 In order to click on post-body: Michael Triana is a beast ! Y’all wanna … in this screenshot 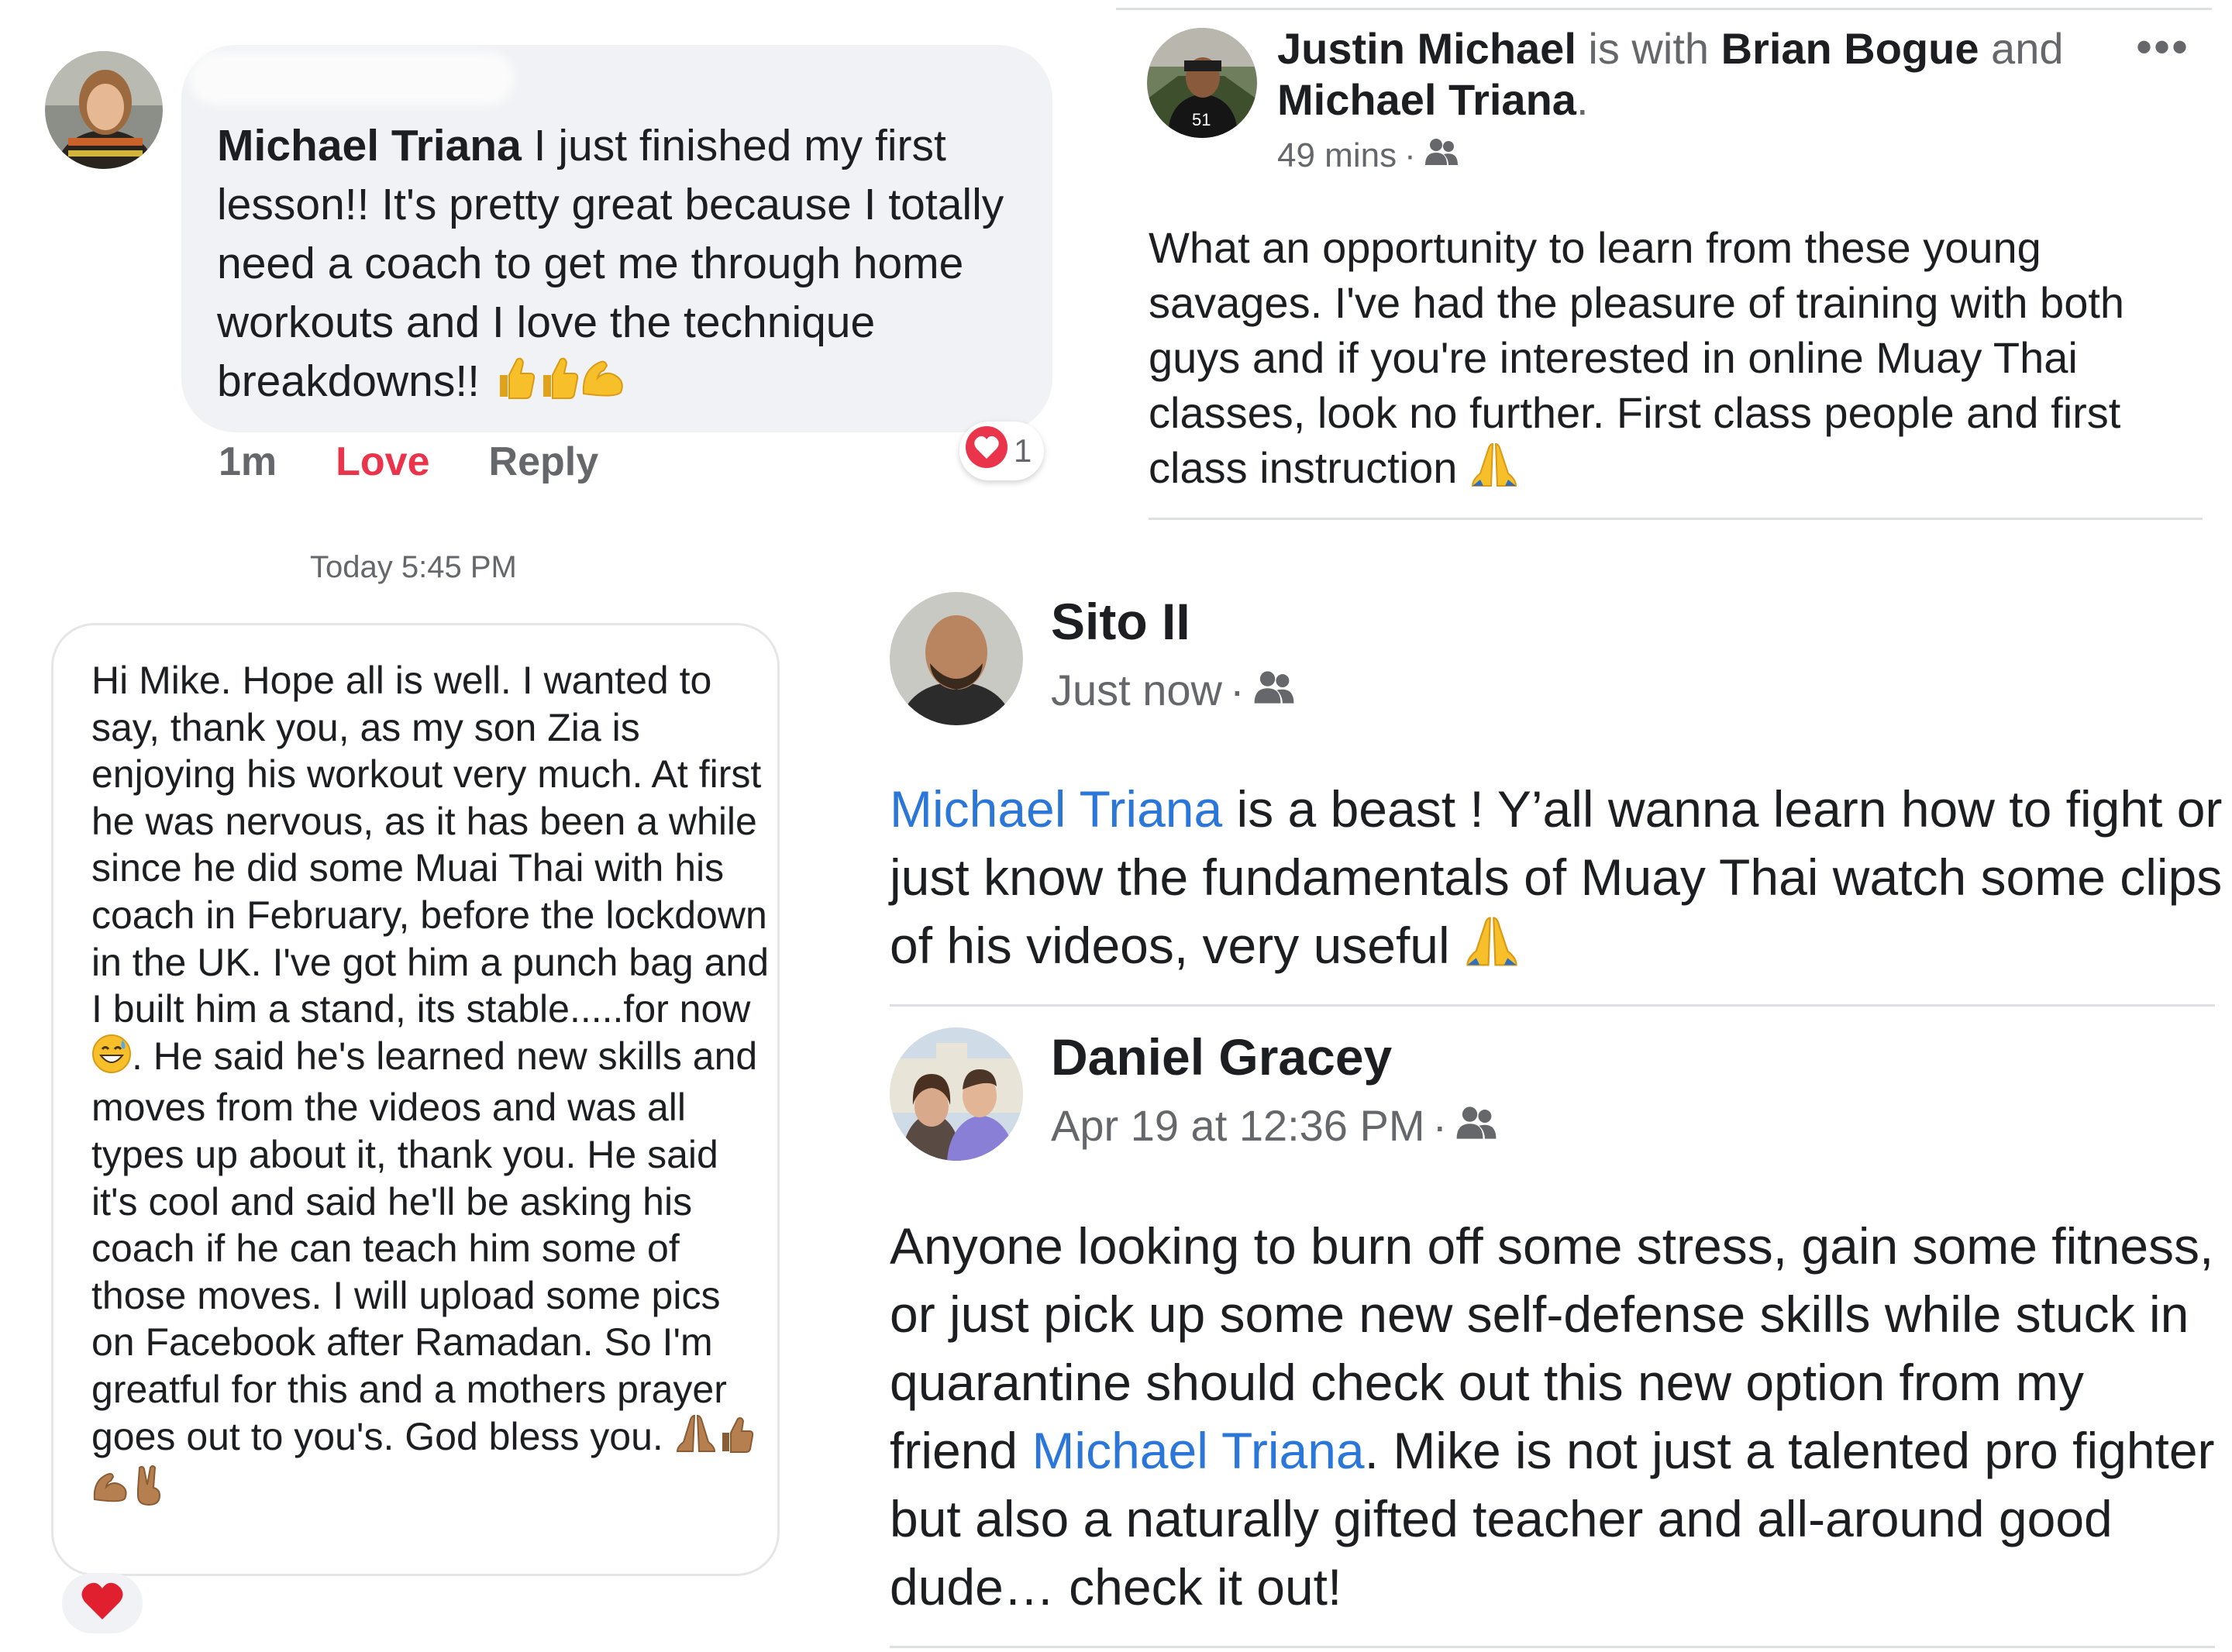, I will do `click(1556, 880)`.